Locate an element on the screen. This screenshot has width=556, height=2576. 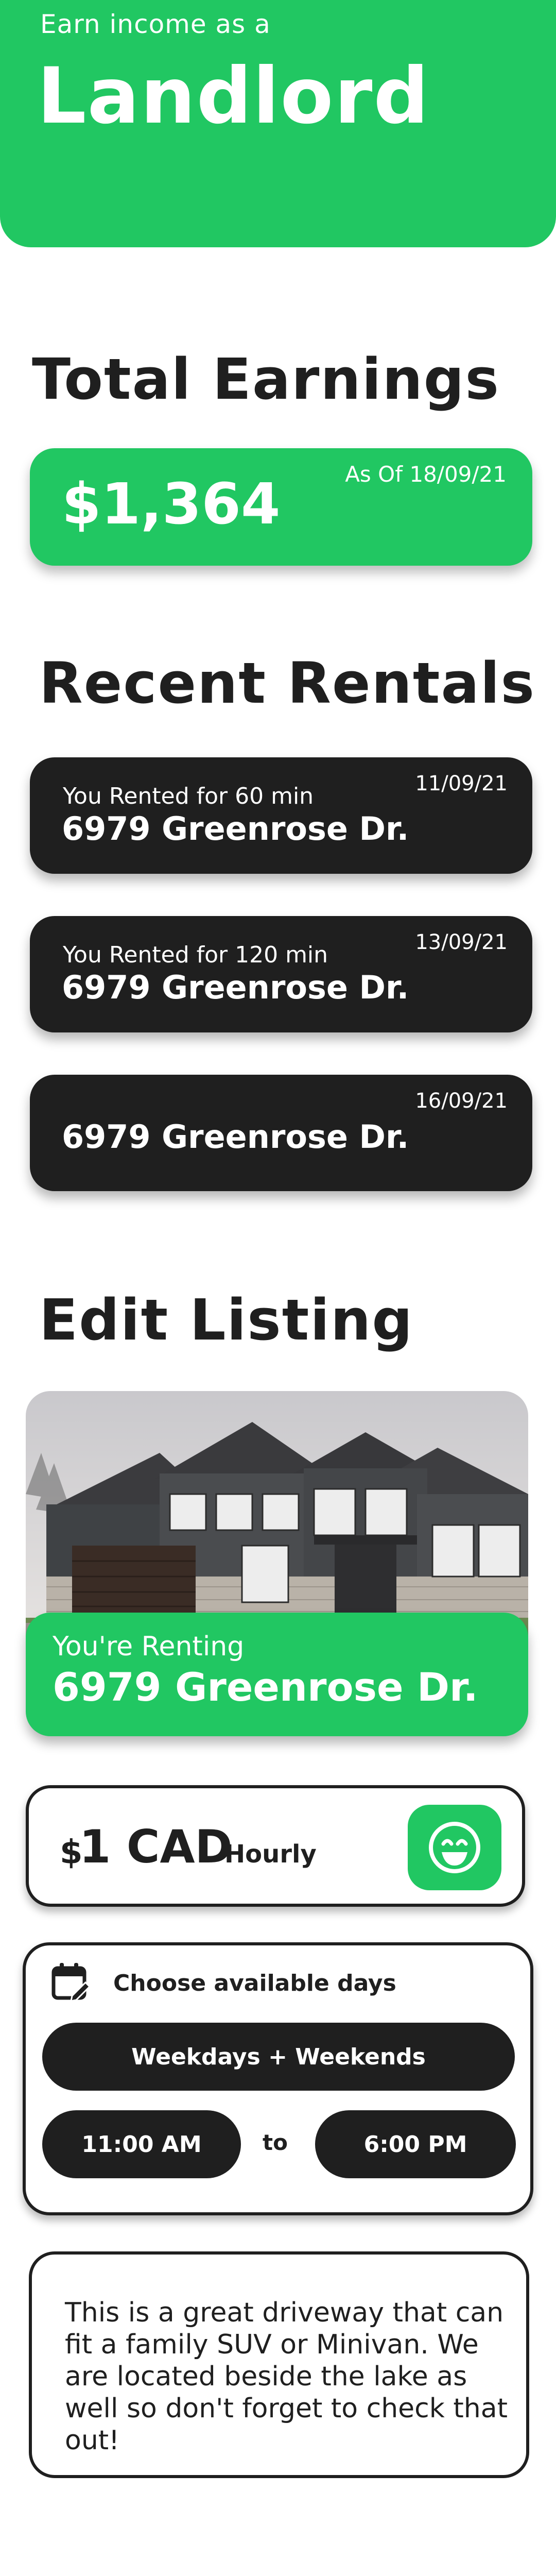
start-time-button: 11:00 AM is located at coordinates (141, 2144).